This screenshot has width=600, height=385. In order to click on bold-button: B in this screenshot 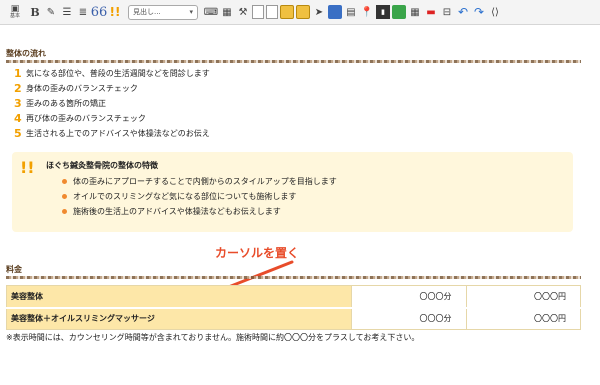, I will do `click(35, 12)`.